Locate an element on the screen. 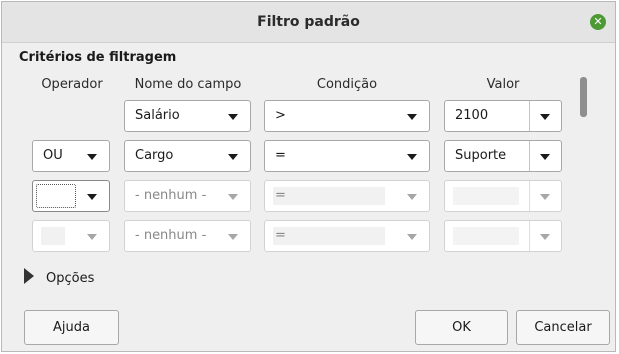 Image resolution: width=619 pixels, height=354 pixels. row4-field-value: - nenhum - is located at coordinates (171, 235).